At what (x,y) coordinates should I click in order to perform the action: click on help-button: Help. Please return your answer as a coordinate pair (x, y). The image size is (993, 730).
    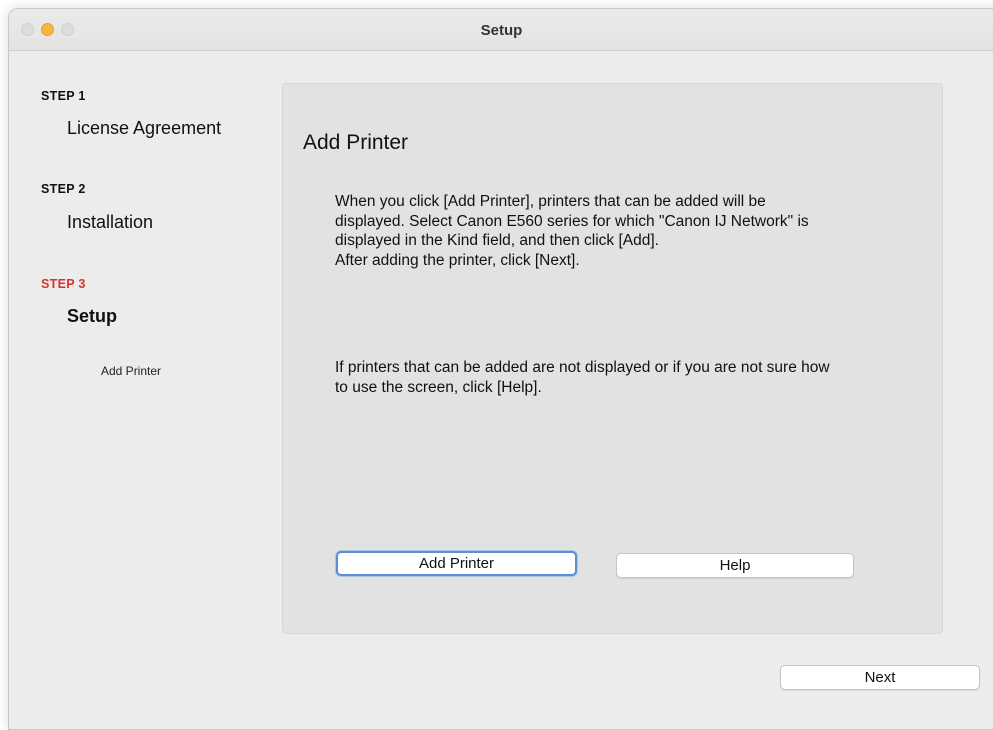
    Looking at the image, I should click on (735, 565).